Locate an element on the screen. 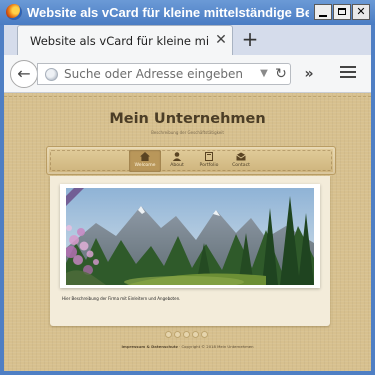  plus-icon: + is located at coordinates (250, 39).